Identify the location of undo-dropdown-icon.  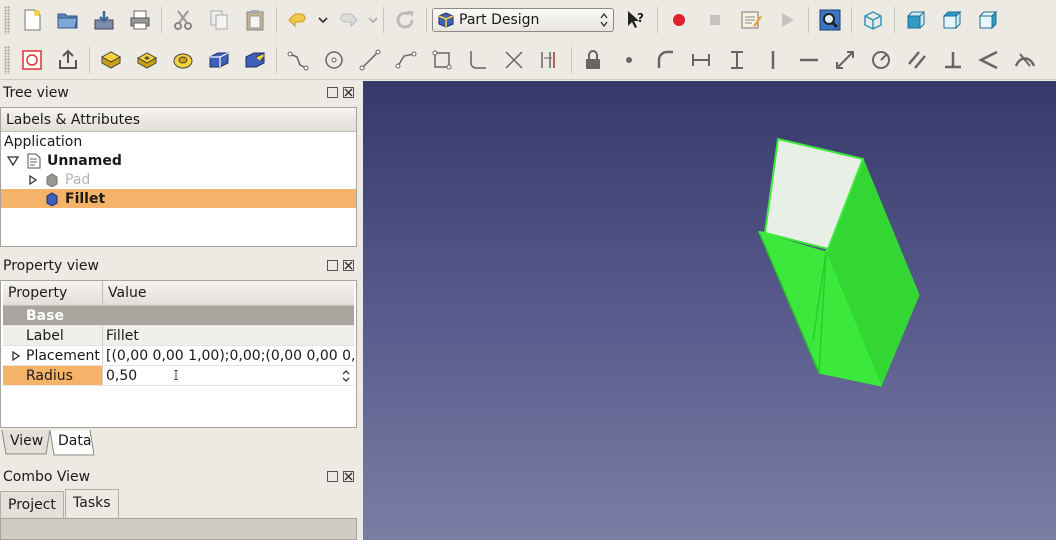
(323, 20).